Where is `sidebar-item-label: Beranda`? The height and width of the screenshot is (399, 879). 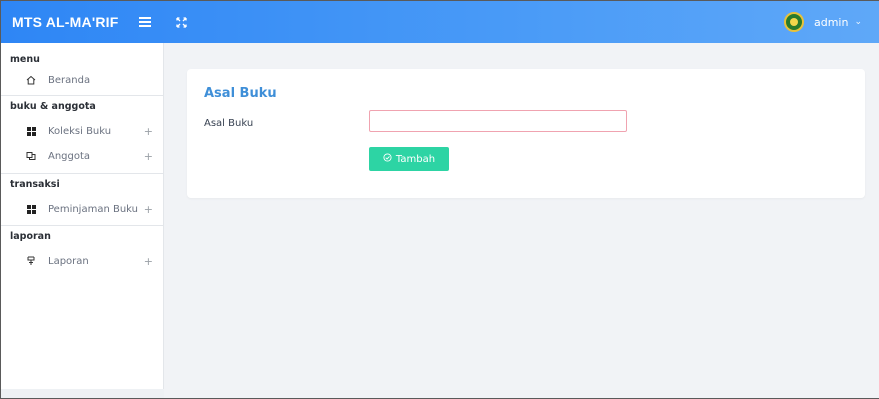 sidebar-item-label: Beranda is located at coordinates (69, 80).